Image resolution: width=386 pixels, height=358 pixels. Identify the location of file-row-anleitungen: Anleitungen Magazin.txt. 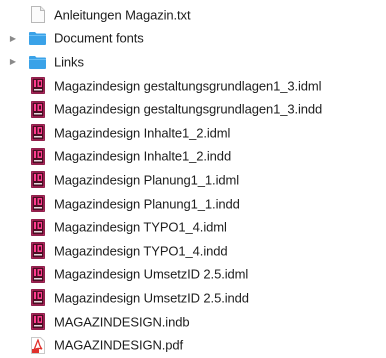
(193, 15).